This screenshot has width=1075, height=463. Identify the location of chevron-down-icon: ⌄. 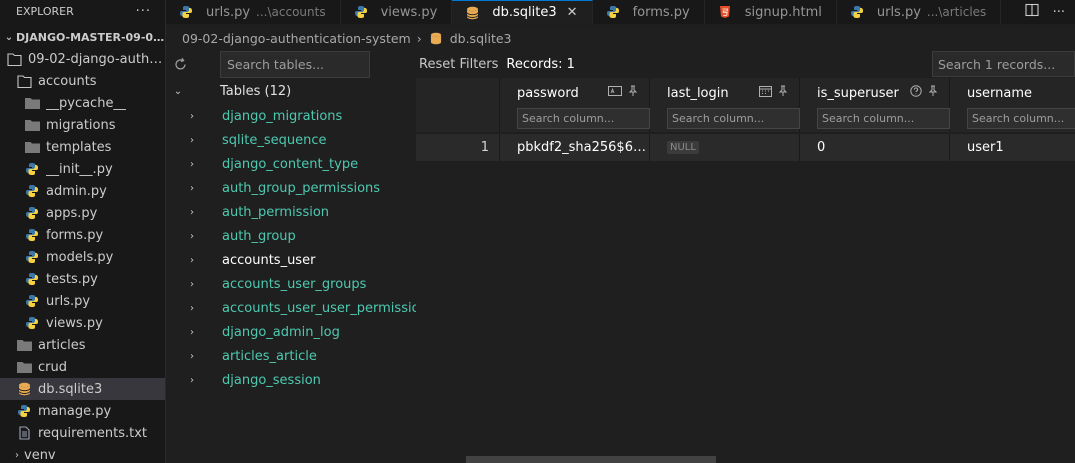
(9, 37).